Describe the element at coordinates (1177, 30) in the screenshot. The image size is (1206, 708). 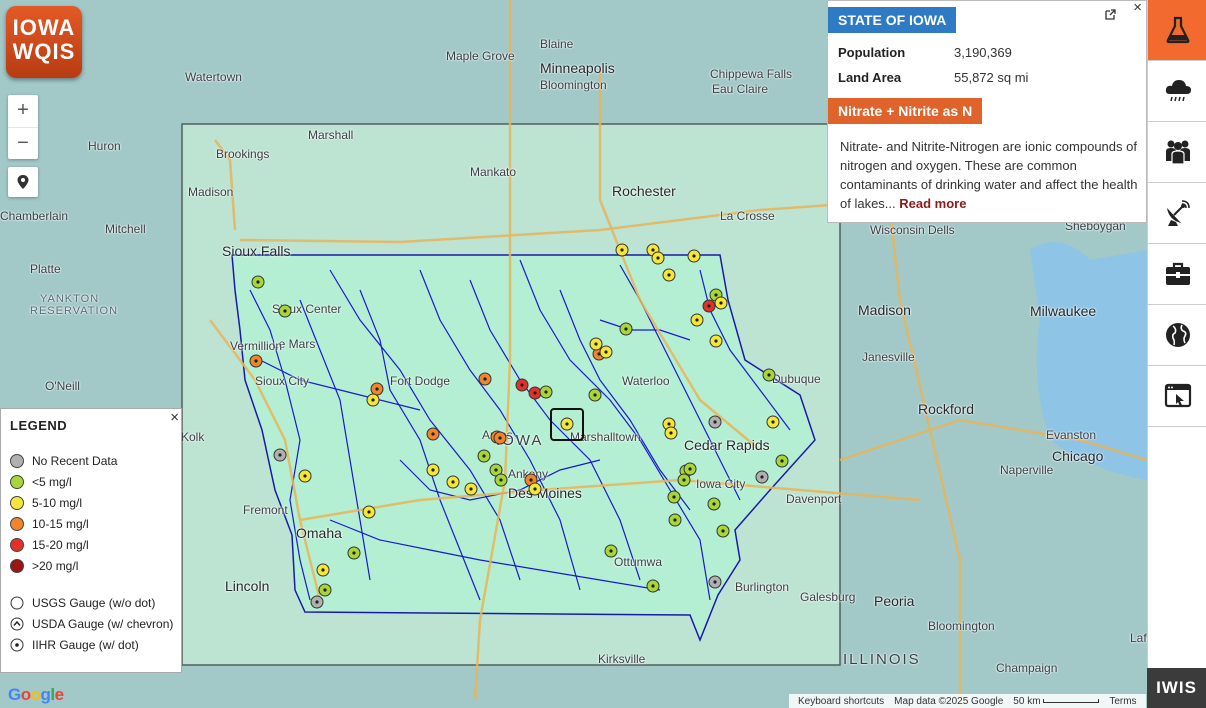
I see `sidebar-button-flask` at that location.